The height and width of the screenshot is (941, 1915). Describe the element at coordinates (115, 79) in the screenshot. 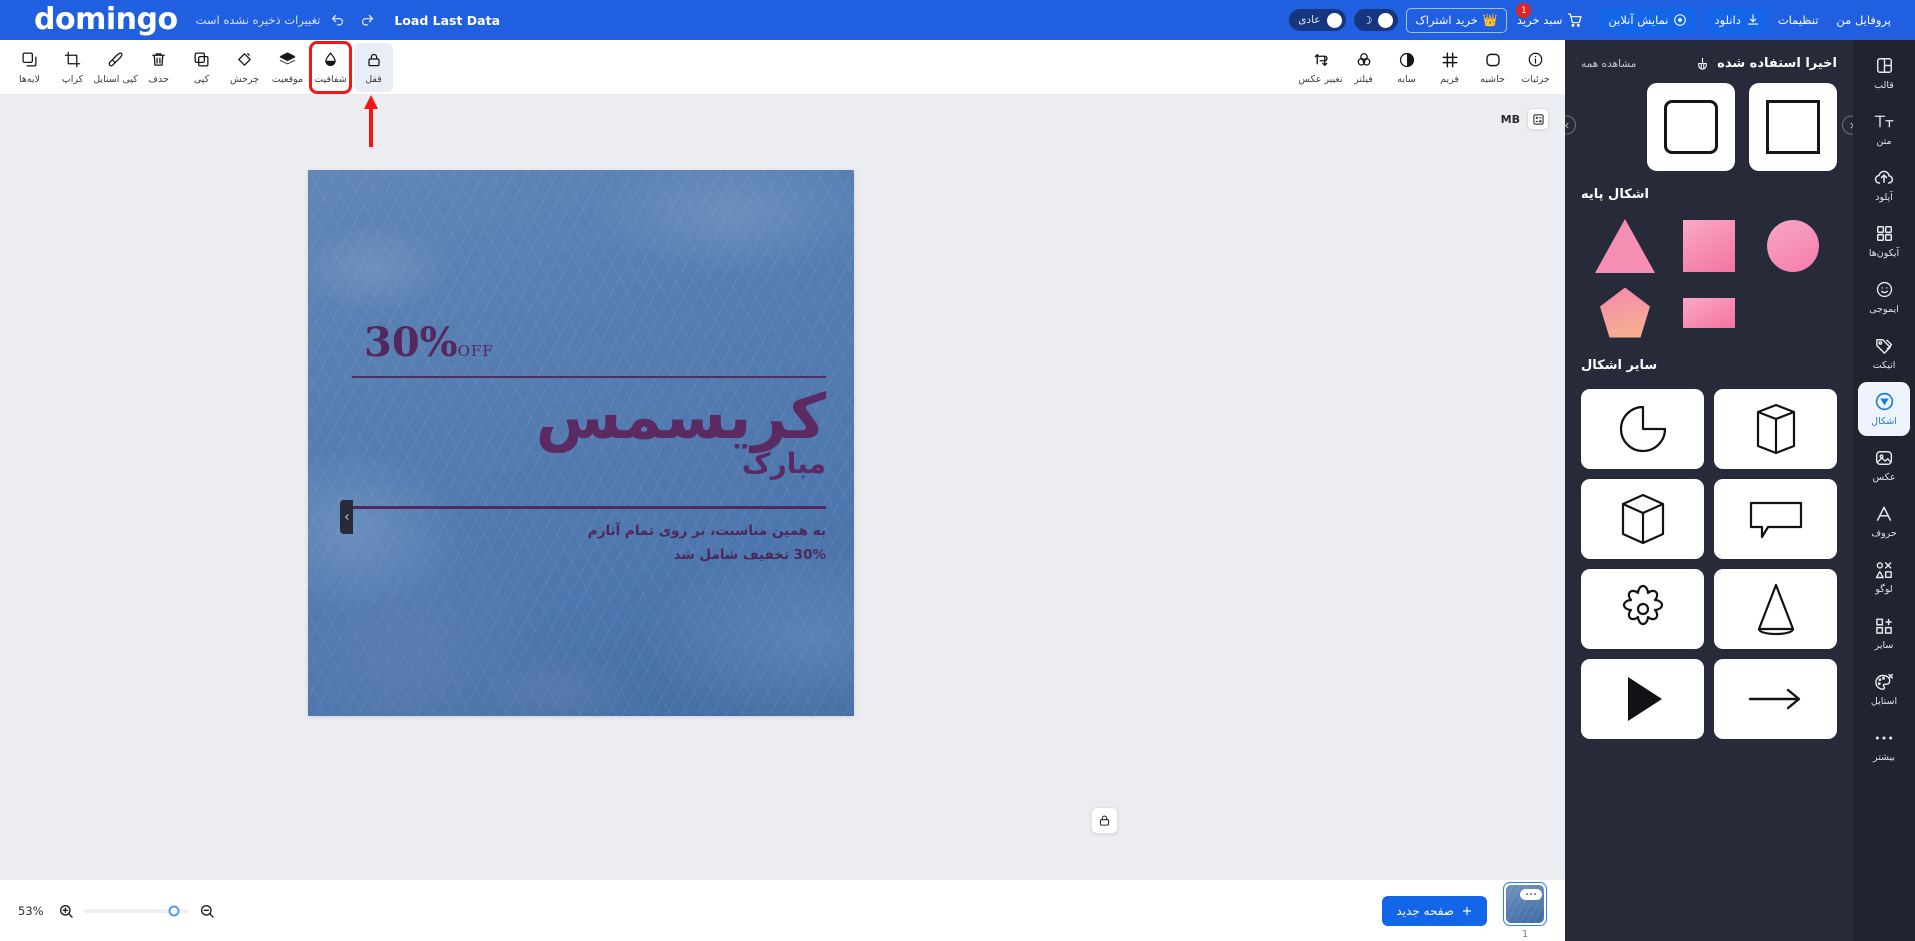

I see `tool-label: کپی استایل` at that location.